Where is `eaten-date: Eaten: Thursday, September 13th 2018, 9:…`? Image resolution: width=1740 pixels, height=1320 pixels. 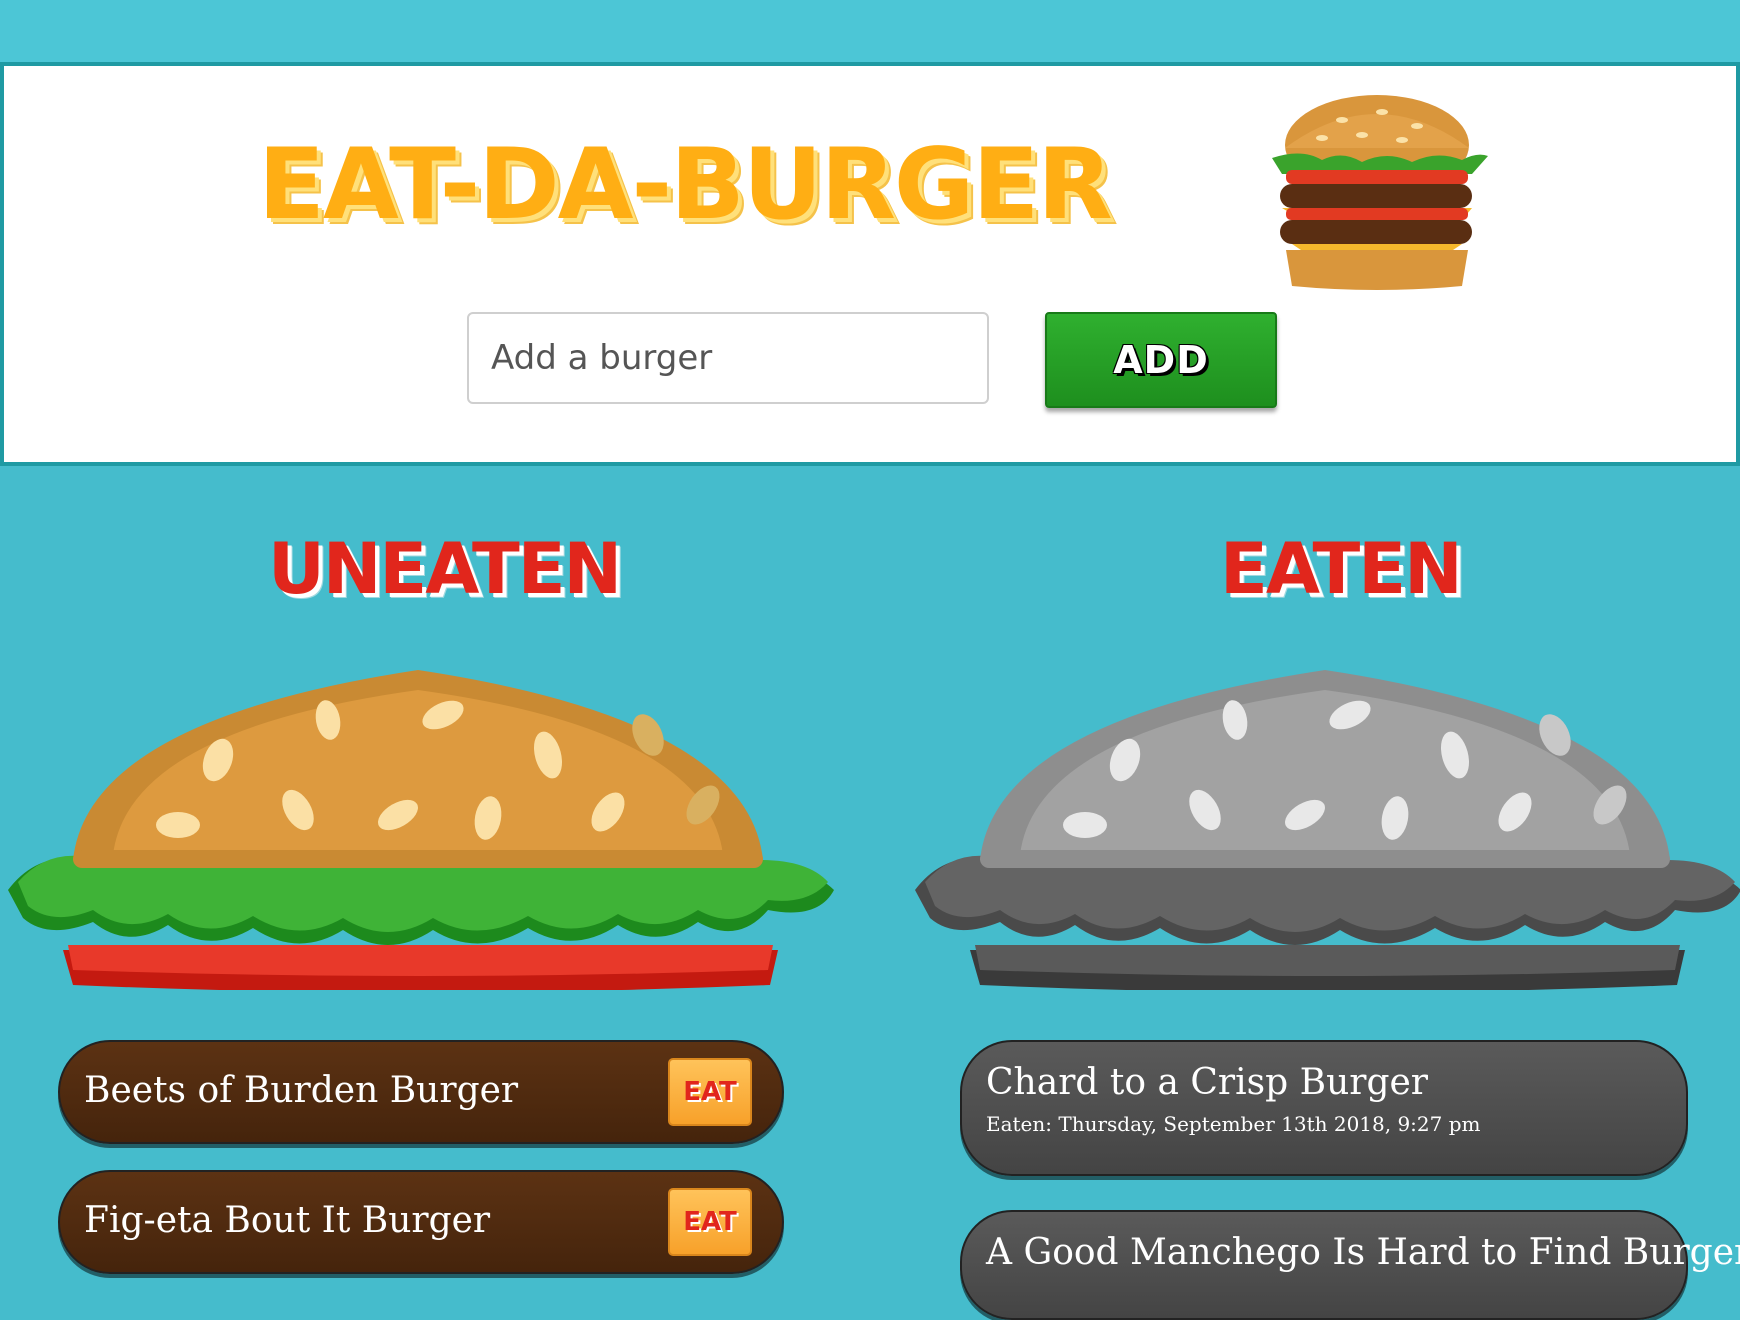
eaten-date: Eaten: Thursday, September 13th 2018, 9:… is located at coordinates (1233, 1124).